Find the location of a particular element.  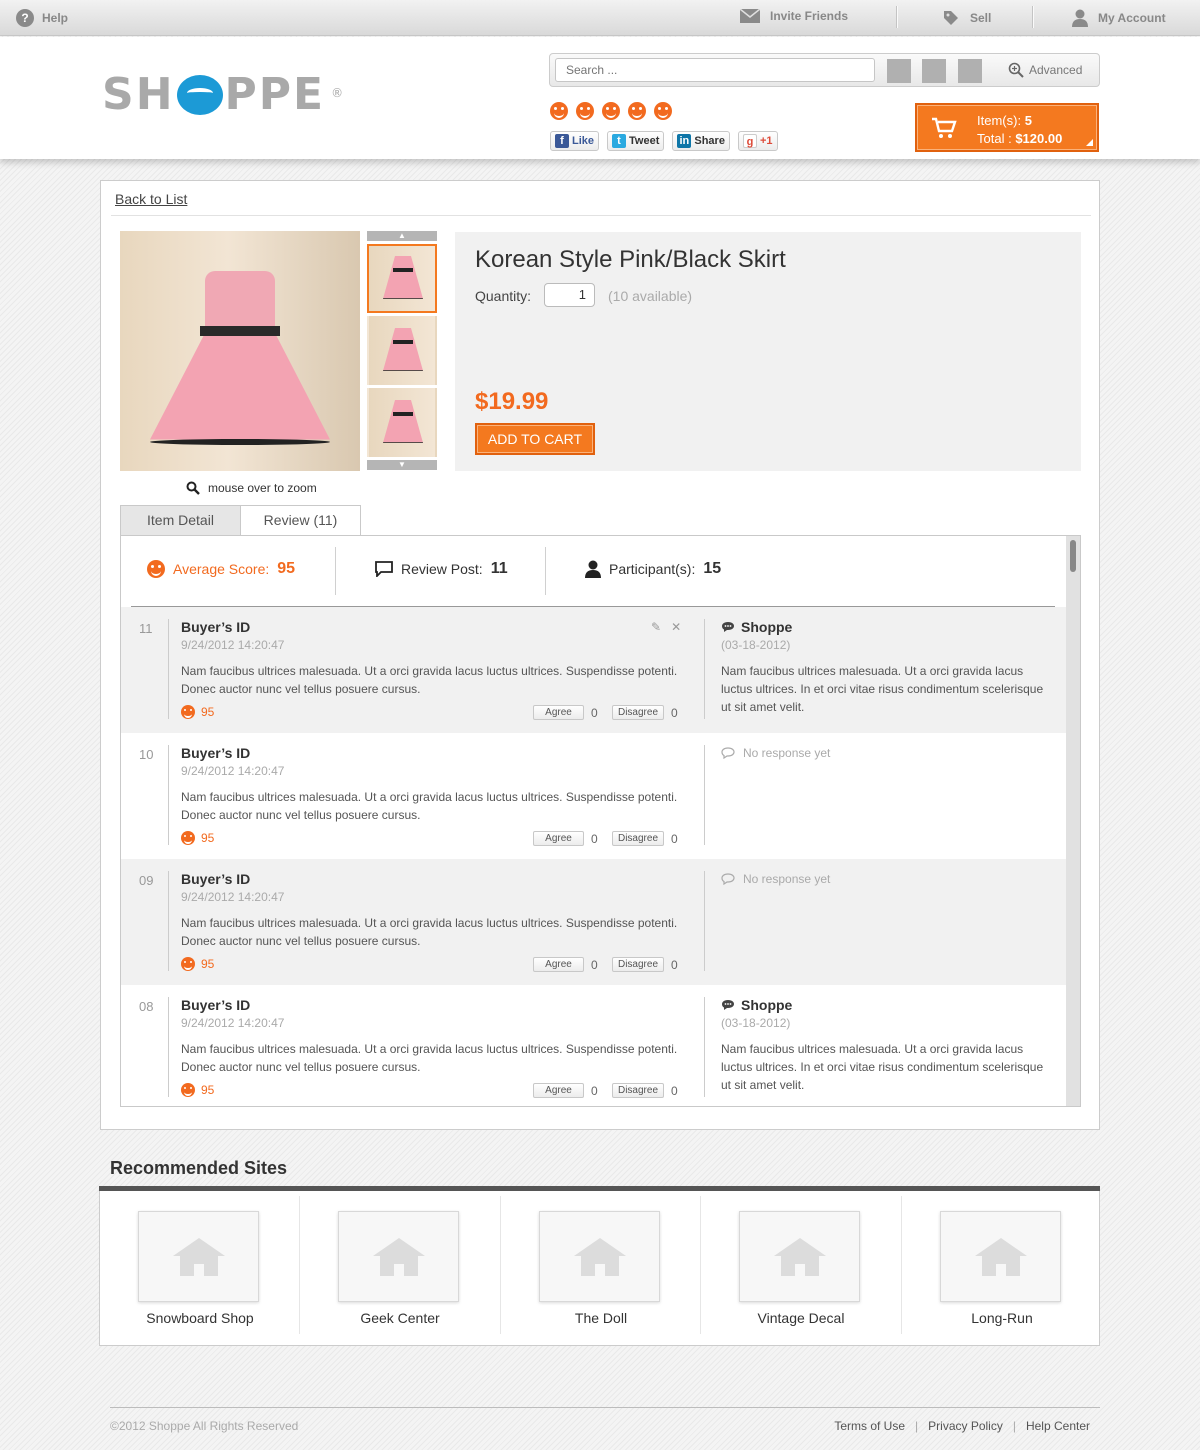

facebook-icon: f is located at coordinates (562, 141).